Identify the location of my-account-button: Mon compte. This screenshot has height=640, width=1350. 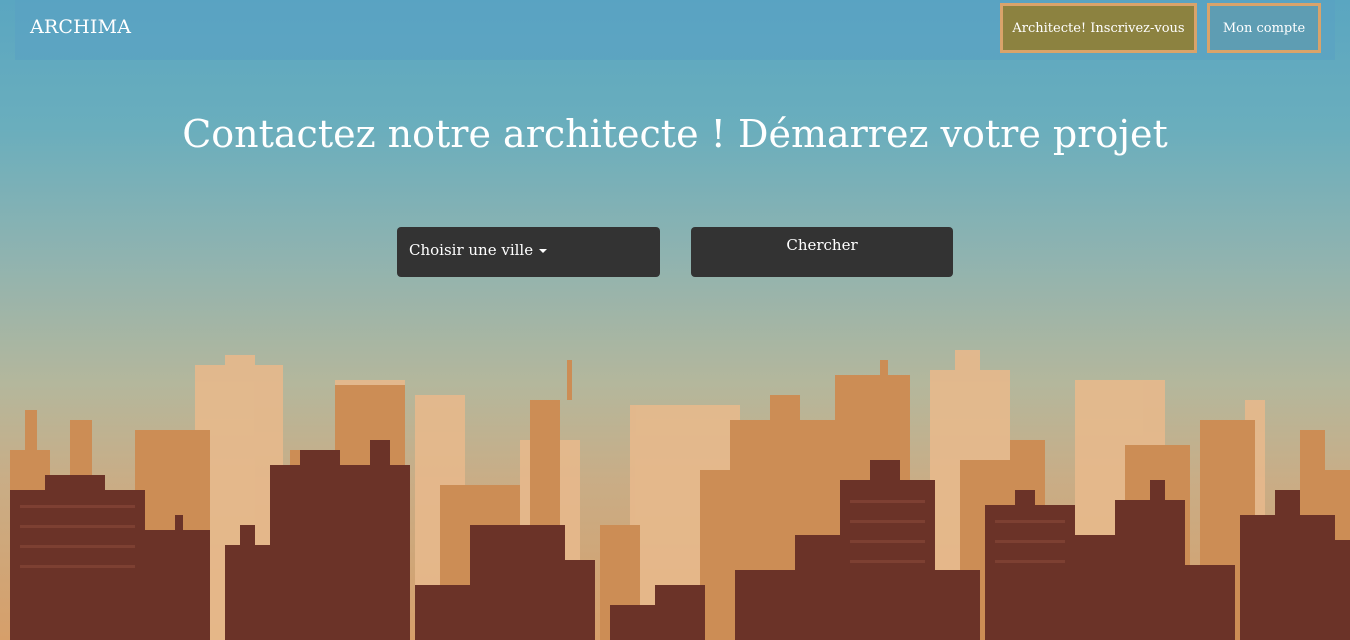
(1264, 28).